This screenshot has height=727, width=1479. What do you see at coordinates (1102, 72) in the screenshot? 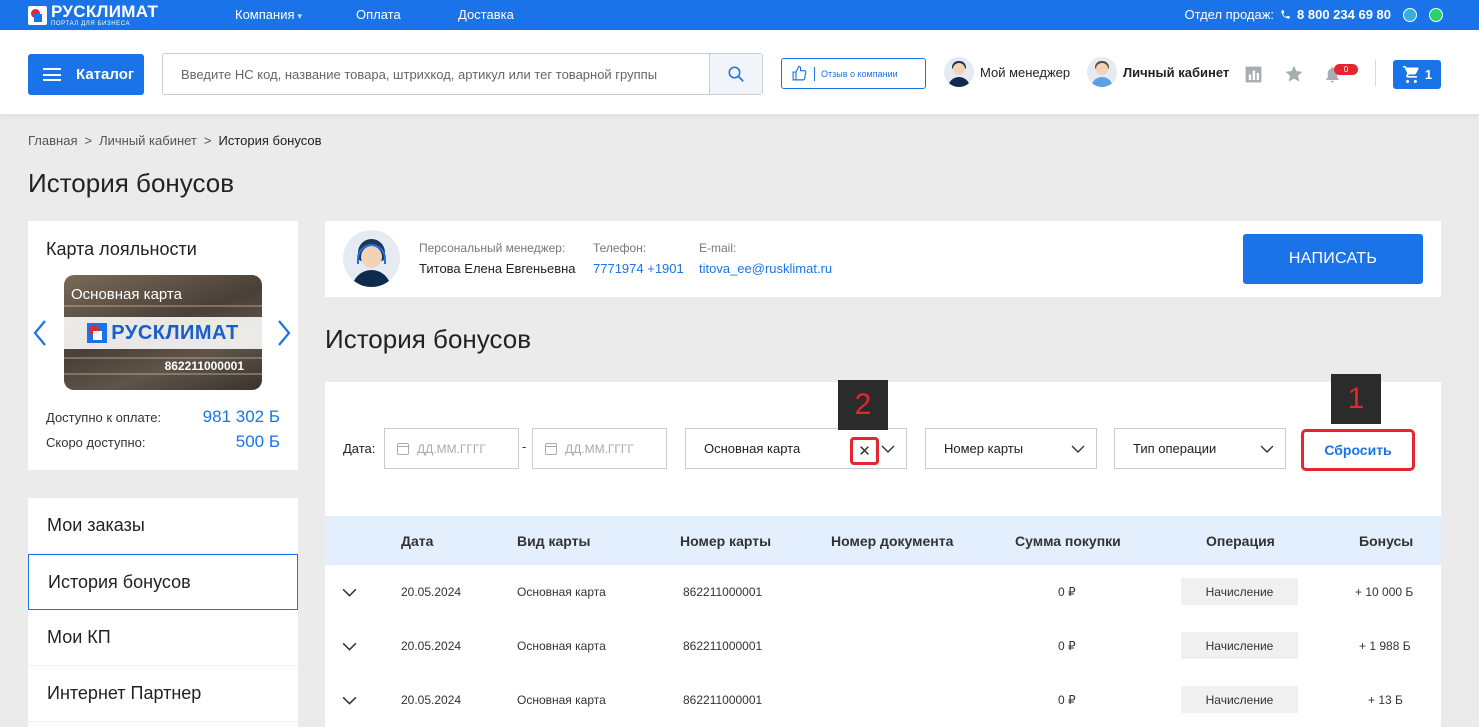
I see `user-avatar` at bounding box center [1102, 72].